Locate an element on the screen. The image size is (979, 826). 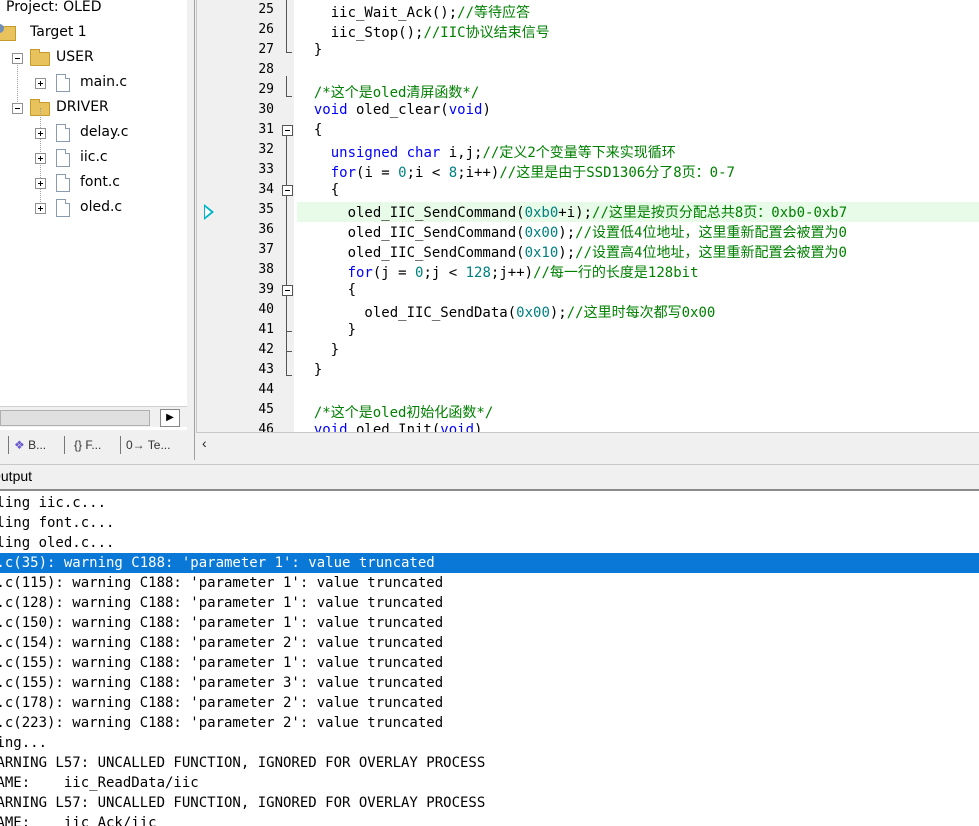
line-number: 34 is located at coordinates (266, 189).